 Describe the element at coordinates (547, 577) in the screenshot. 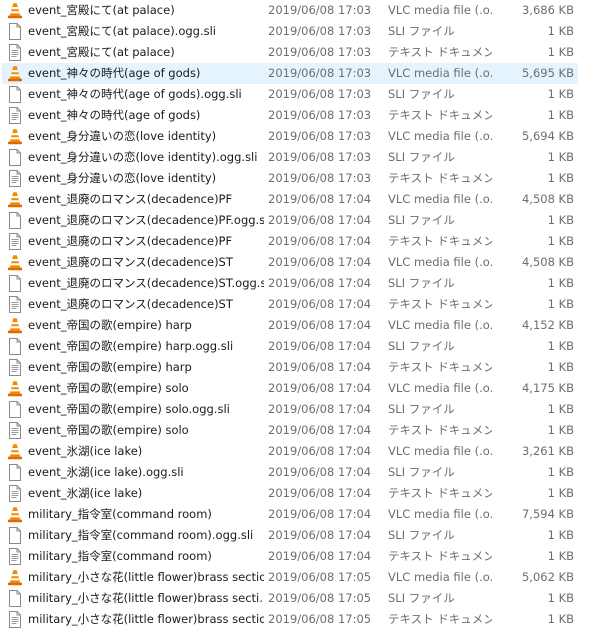

I see `file-size: 5,062 KB` at that location.